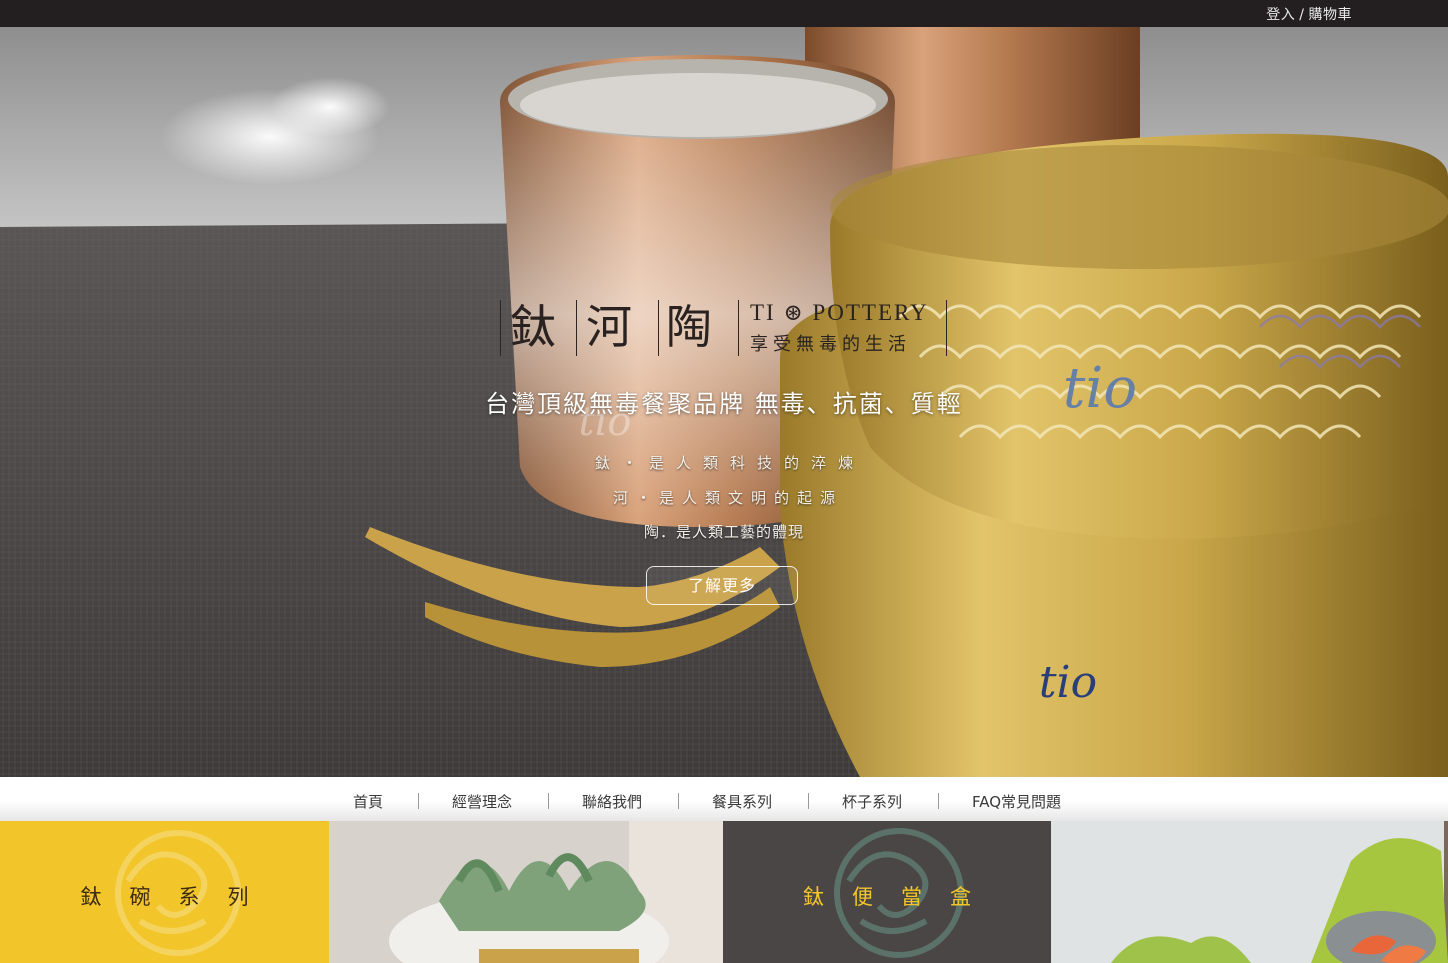 This screenshot has width=1448, height=963. Describe the element at coordinates (901, 897) in the screenshot. I see `bento-box-label: 鈦便當盒` at that location.